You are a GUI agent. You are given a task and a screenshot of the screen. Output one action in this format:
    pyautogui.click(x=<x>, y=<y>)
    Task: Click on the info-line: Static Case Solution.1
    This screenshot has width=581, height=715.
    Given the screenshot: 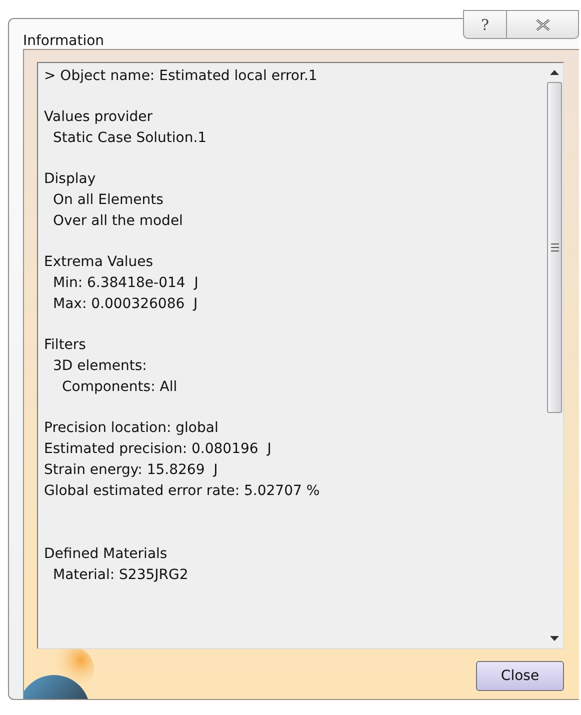 What is the action you would take?
    pyautogui.click(x=130, y=138)
    